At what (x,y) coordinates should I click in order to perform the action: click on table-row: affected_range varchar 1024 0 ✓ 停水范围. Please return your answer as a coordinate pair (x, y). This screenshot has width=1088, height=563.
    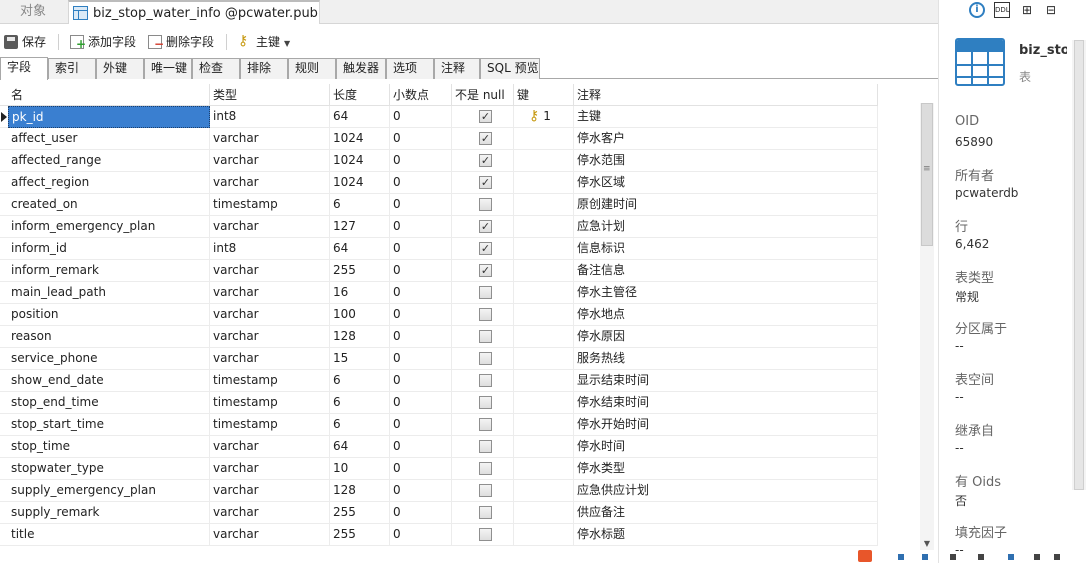
    Looking at the image, I should click on (439, 161).